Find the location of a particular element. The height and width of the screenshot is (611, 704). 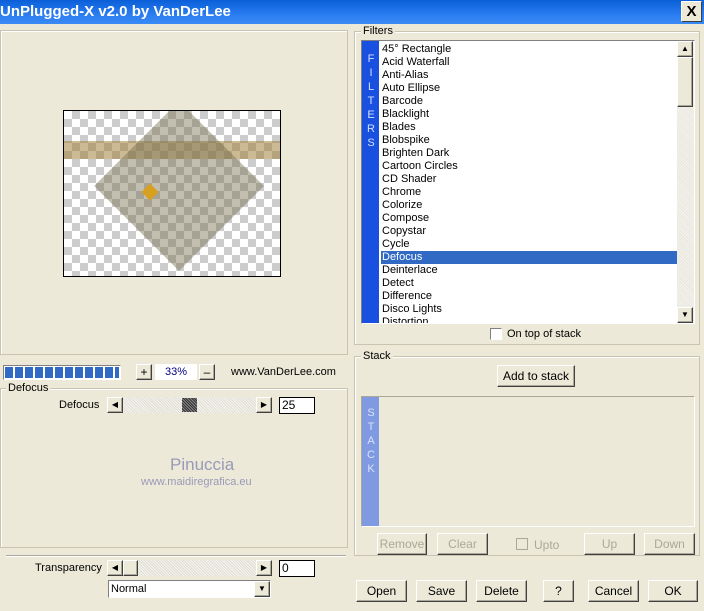

filter-item: Brighten Dark is located at coordinates (529, 153).